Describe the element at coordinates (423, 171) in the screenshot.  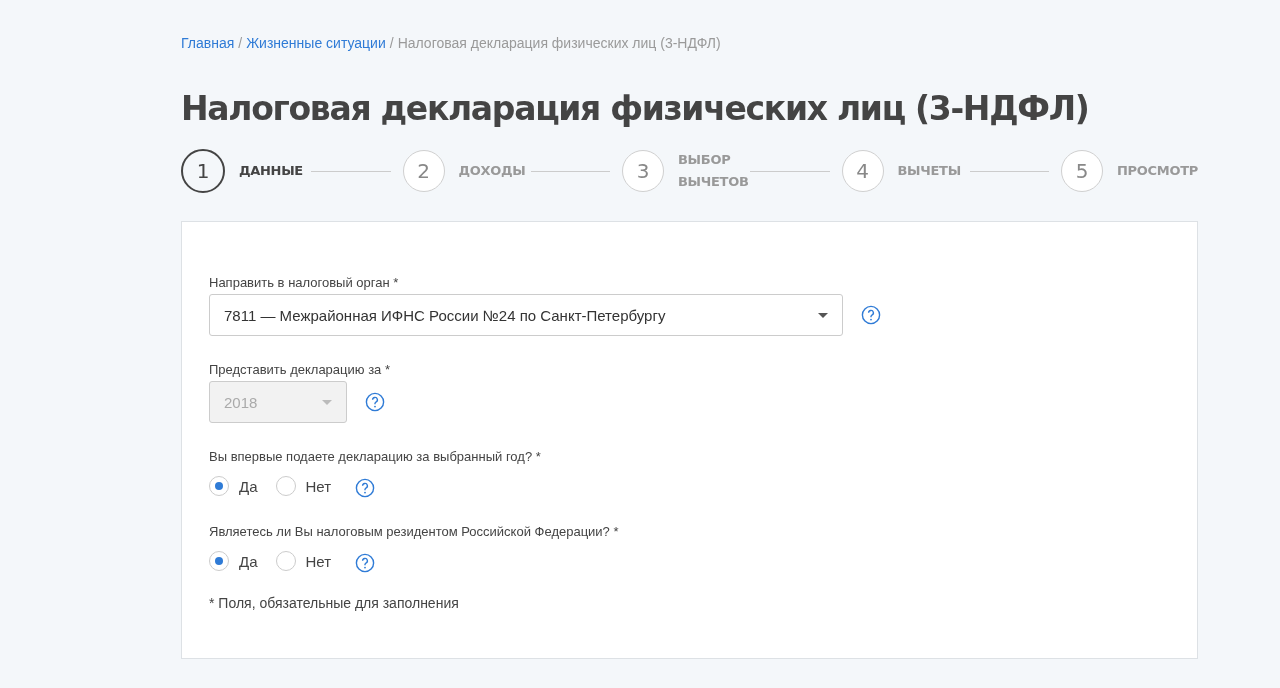
I see `step-number: 2` at that location.